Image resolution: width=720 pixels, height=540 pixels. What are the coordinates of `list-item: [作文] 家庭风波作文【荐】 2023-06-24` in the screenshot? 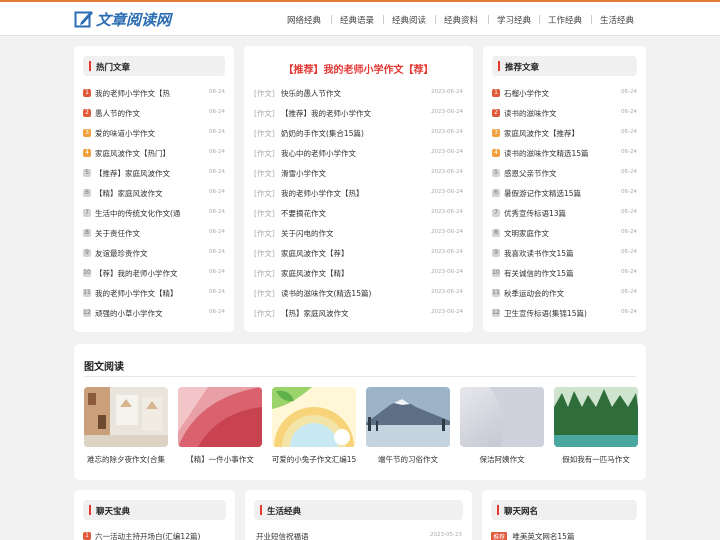 It's located at (358, 254).